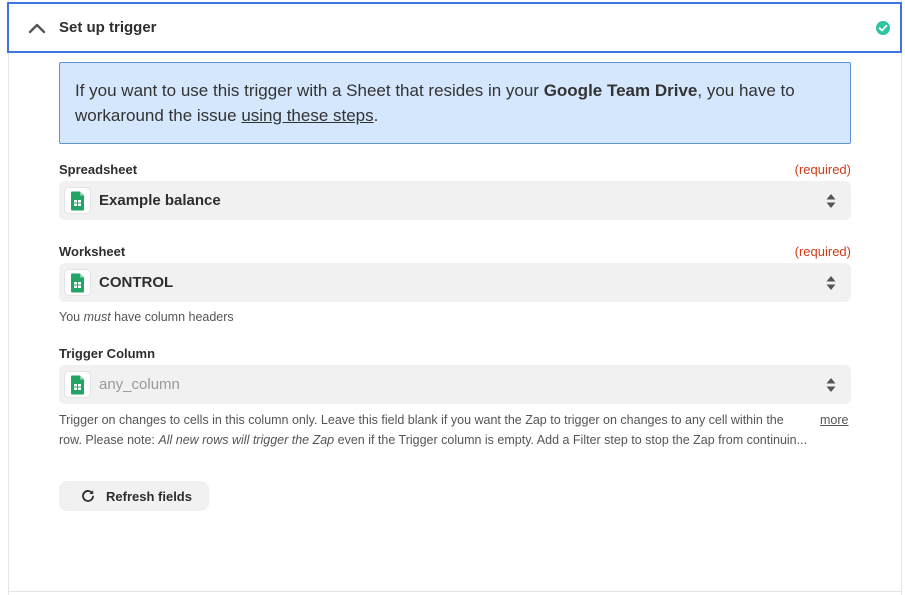  Describe the element at coordinates (620, 90) in the screenshot. I see `notice-bold: Google Team Drive` at that location.